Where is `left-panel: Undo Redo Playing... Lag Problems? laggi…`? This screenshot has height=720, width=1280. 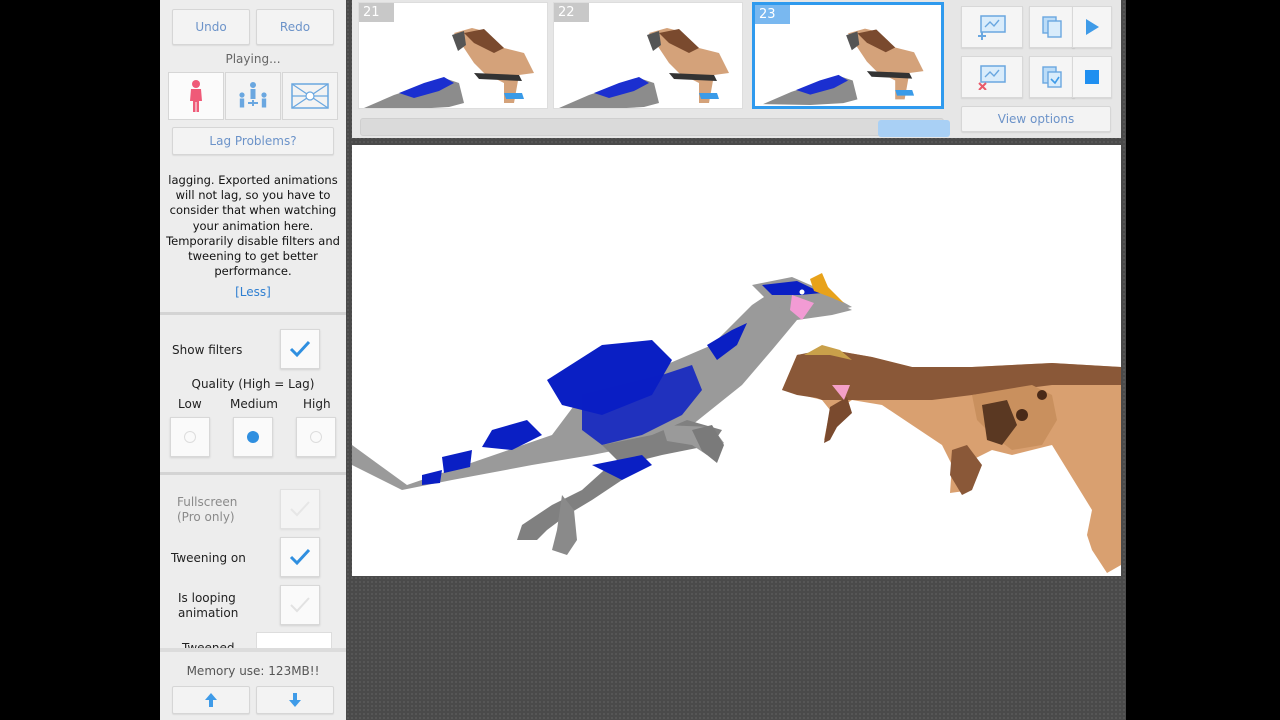
left-panel: Undo Redo Playing... Lag Problems? laggi… is located at coordinates (253, 360).